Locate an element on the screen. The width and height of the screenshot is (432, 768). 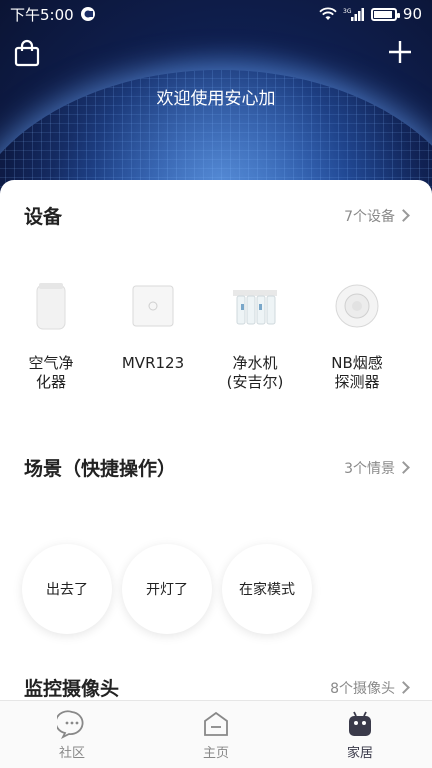
cameras-header: 监控摄像头 8个摄像头 is located at coordinates (217, 687).